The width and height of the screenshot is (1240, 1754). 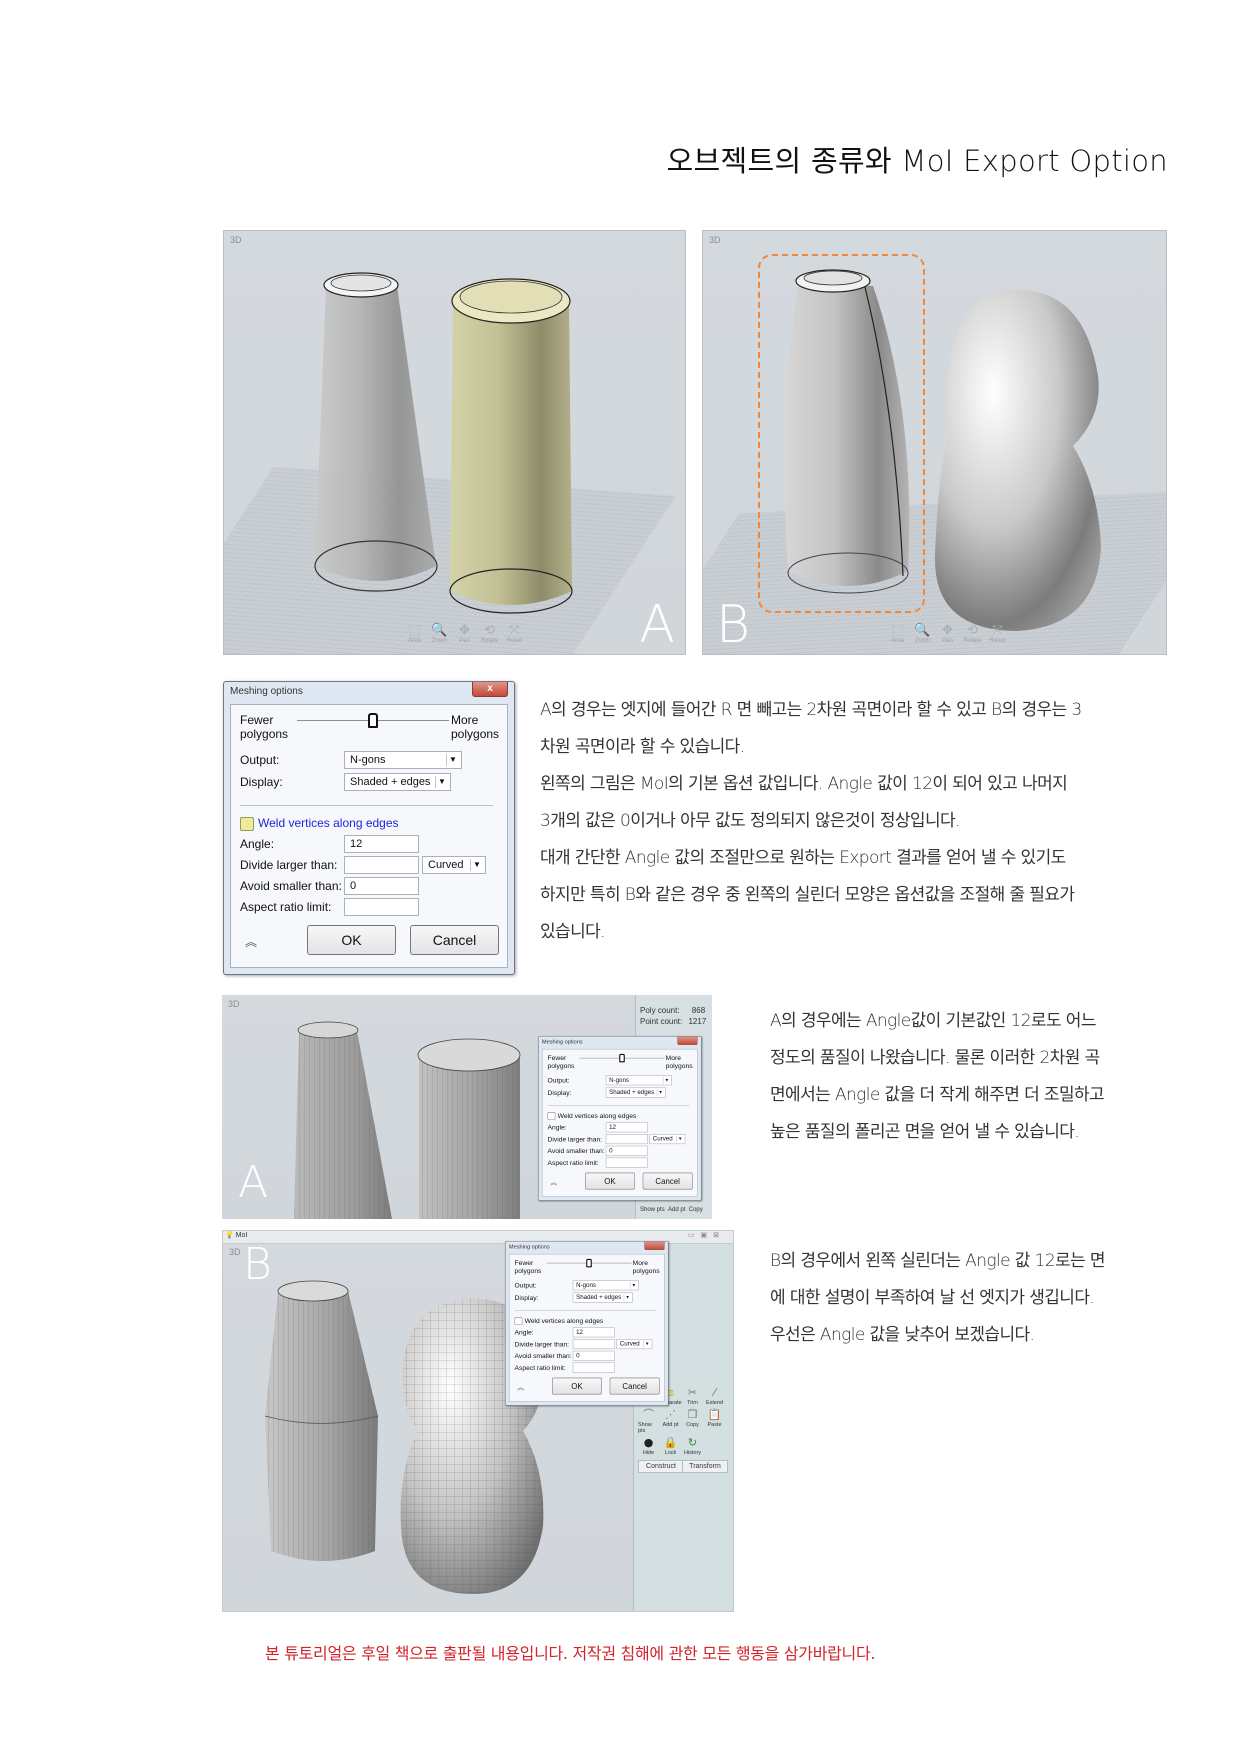 I want to click on divide-larger-label: Divide larger than:, so click(x=289, y=865).